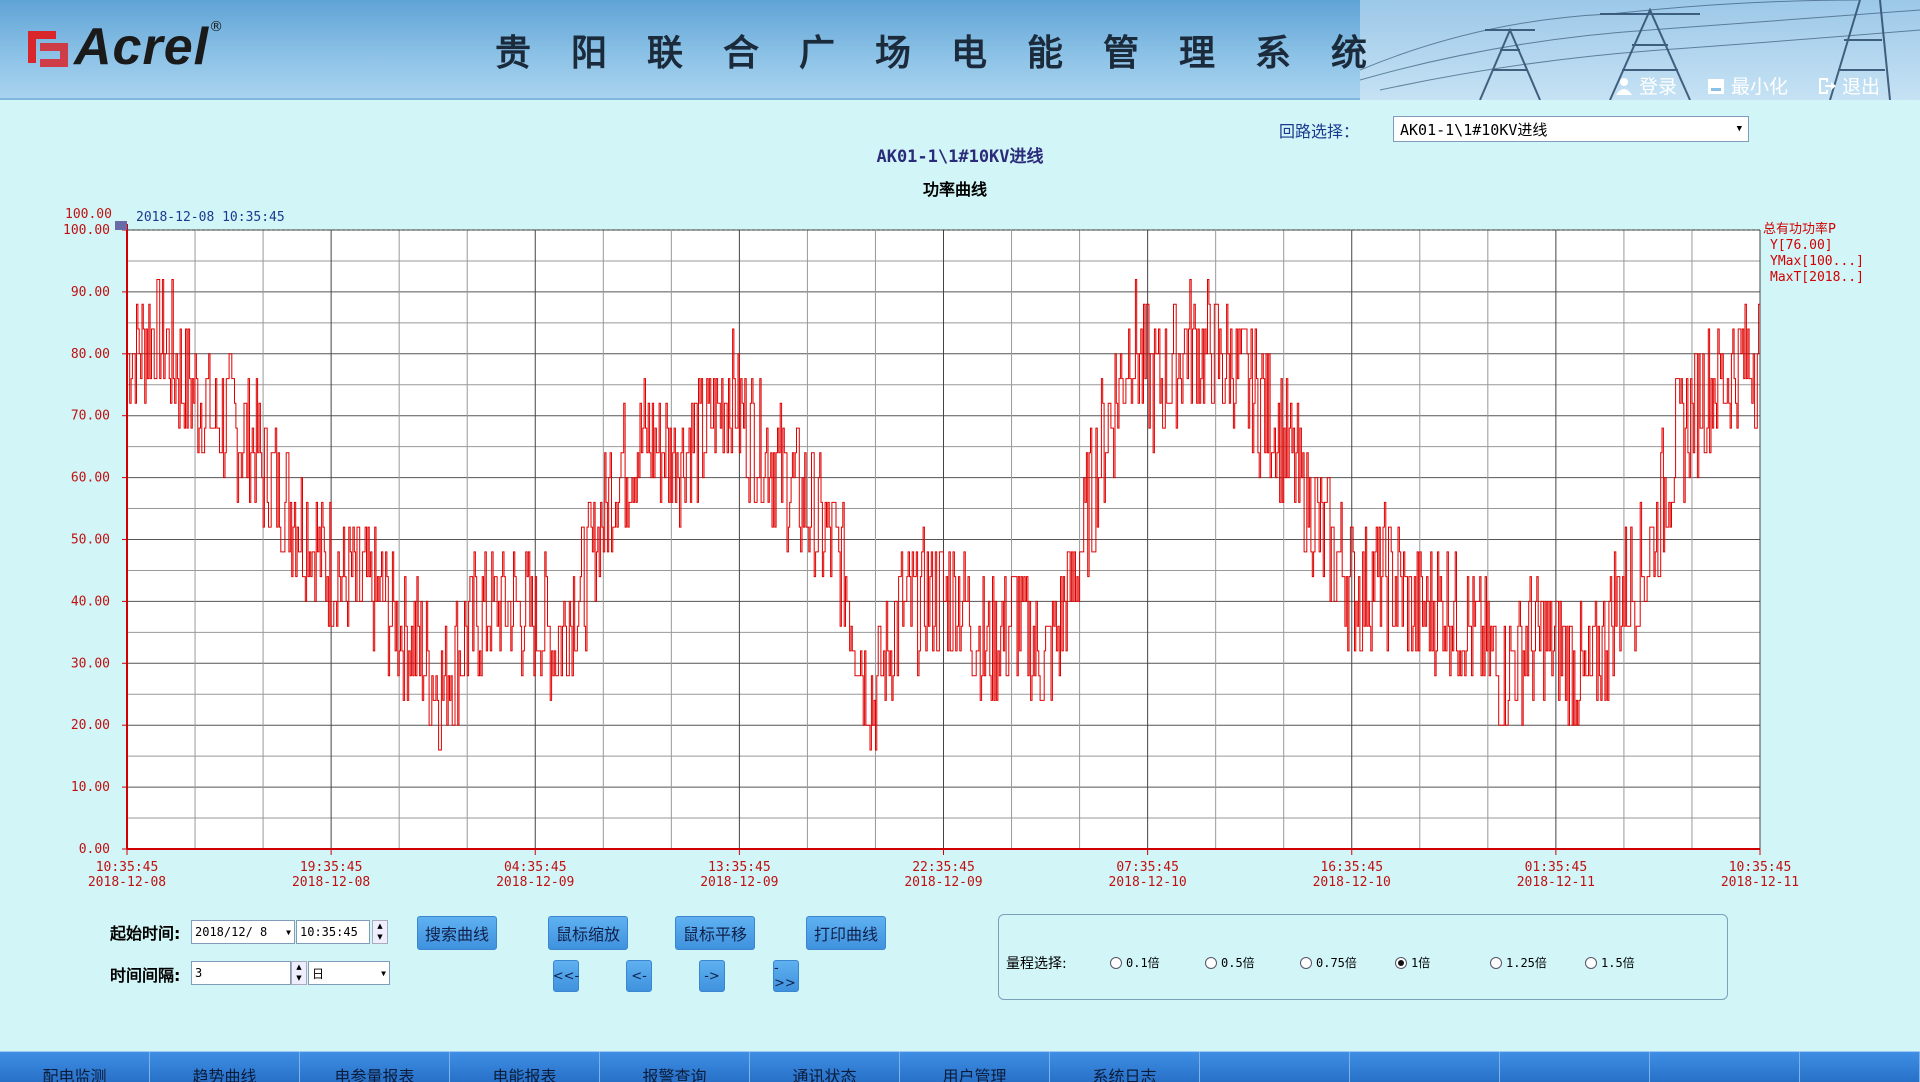 This screenshot has width=1920, height=1082. I want to click on tab-trend-curve: 趋势曲线, so click(225, 1067).